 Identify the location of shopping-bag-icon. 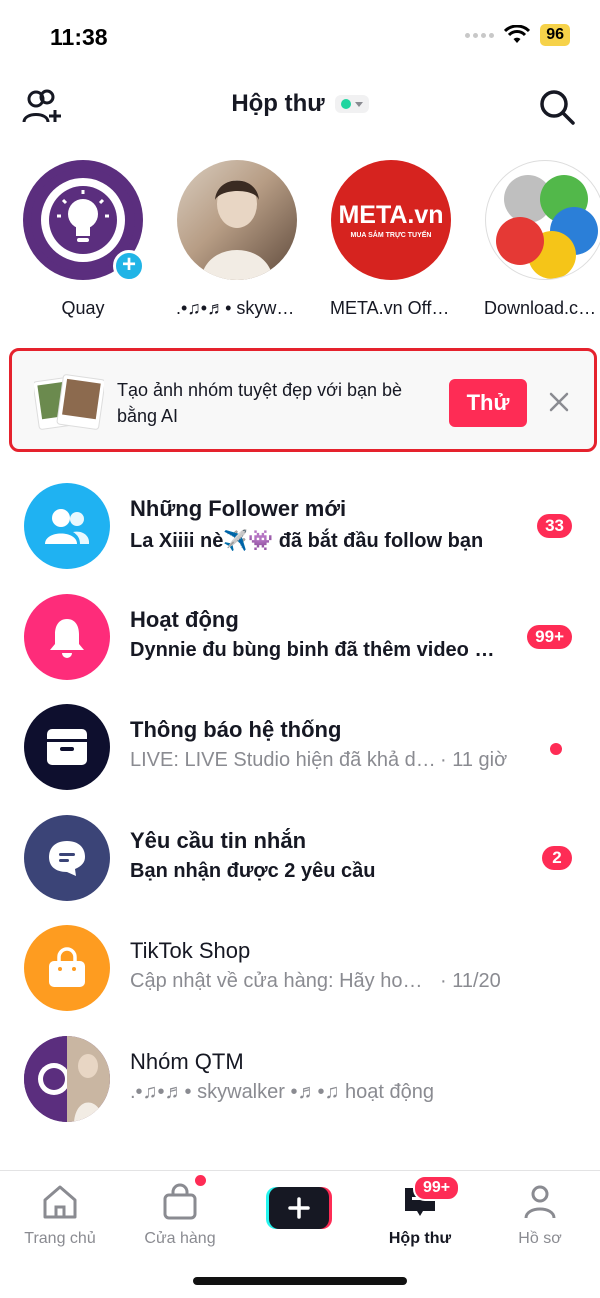
(67, 967).